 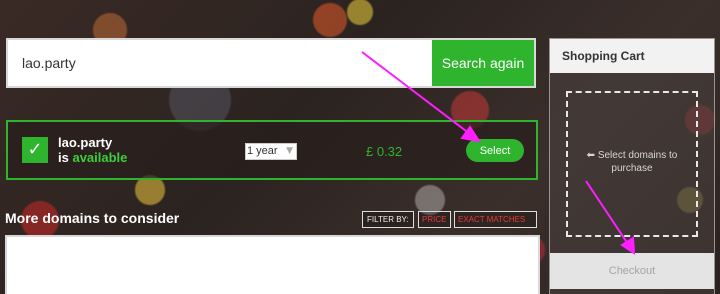 I want to click on more-domains-list, so click(x=272, y=264).